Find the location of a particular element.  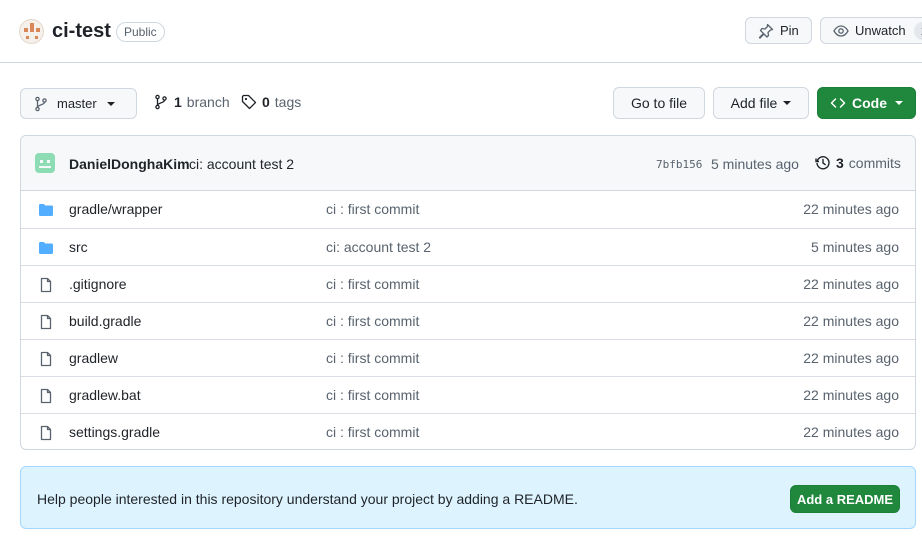

file-name-link: gradle/wrapper is located at coordinates (115, 209).